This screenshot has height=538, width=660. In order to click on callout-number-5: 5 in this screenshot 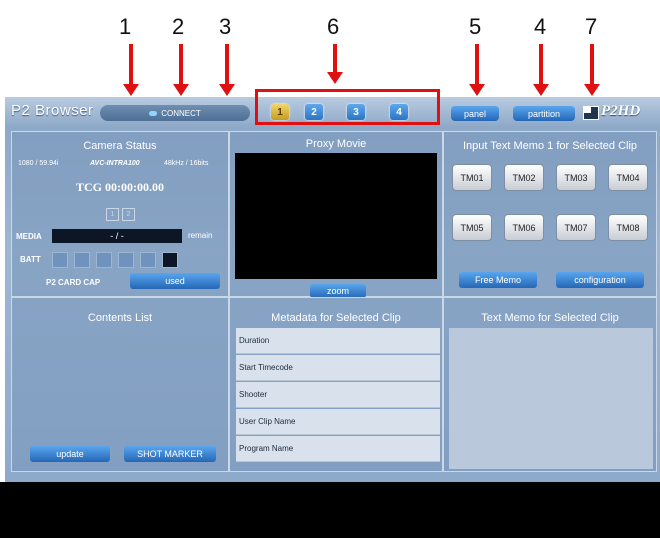, I will do `click(475, 26)`.